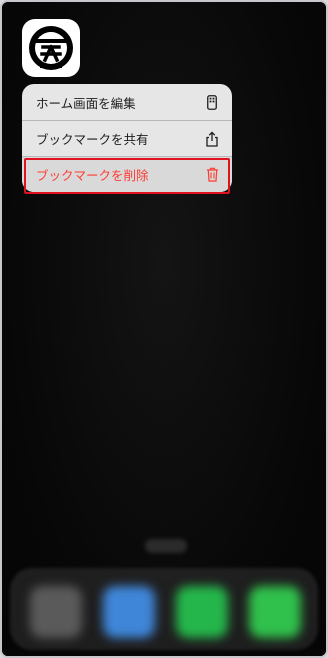  I want to click on phone-icon, so click(202, 612).